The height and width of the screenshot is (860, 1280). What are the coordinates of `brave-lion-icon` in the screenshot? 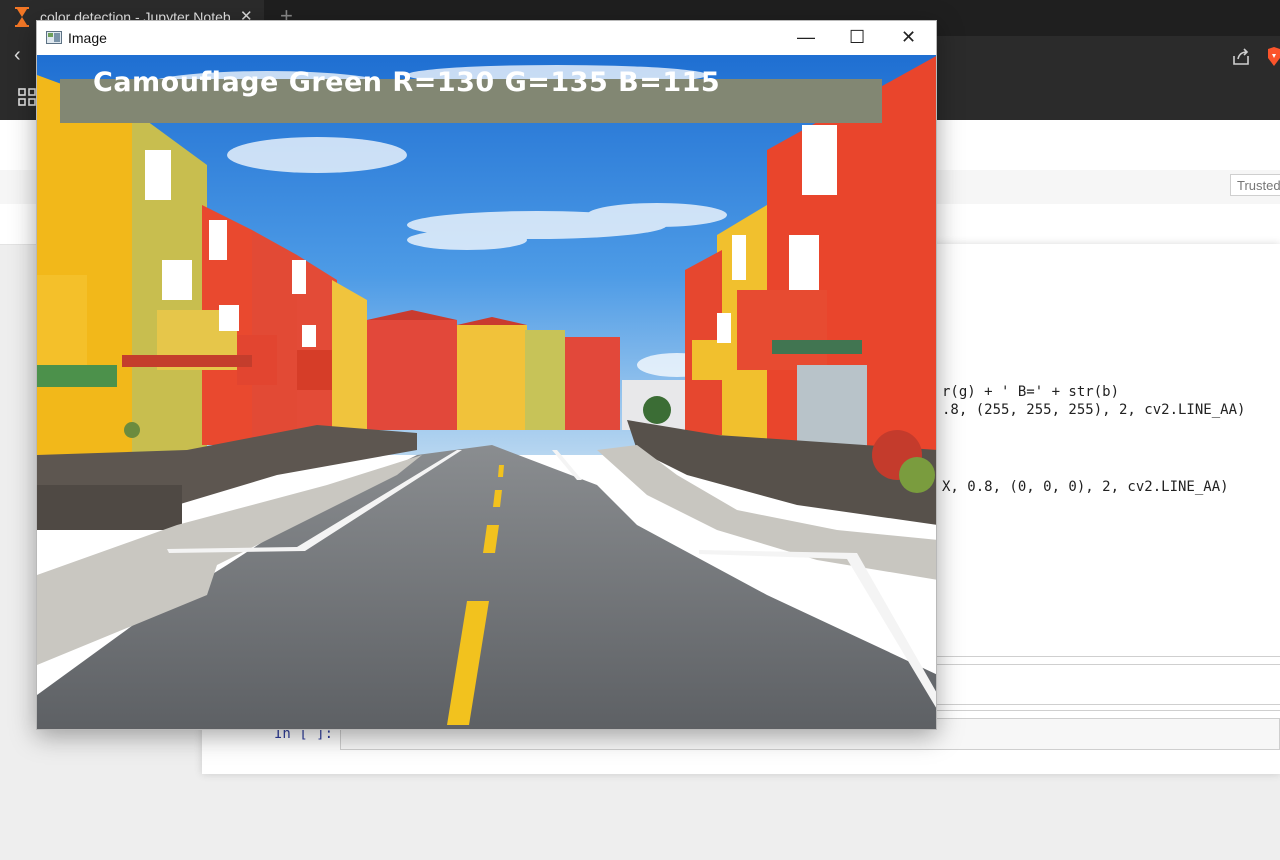 It's located at (1274, 57).